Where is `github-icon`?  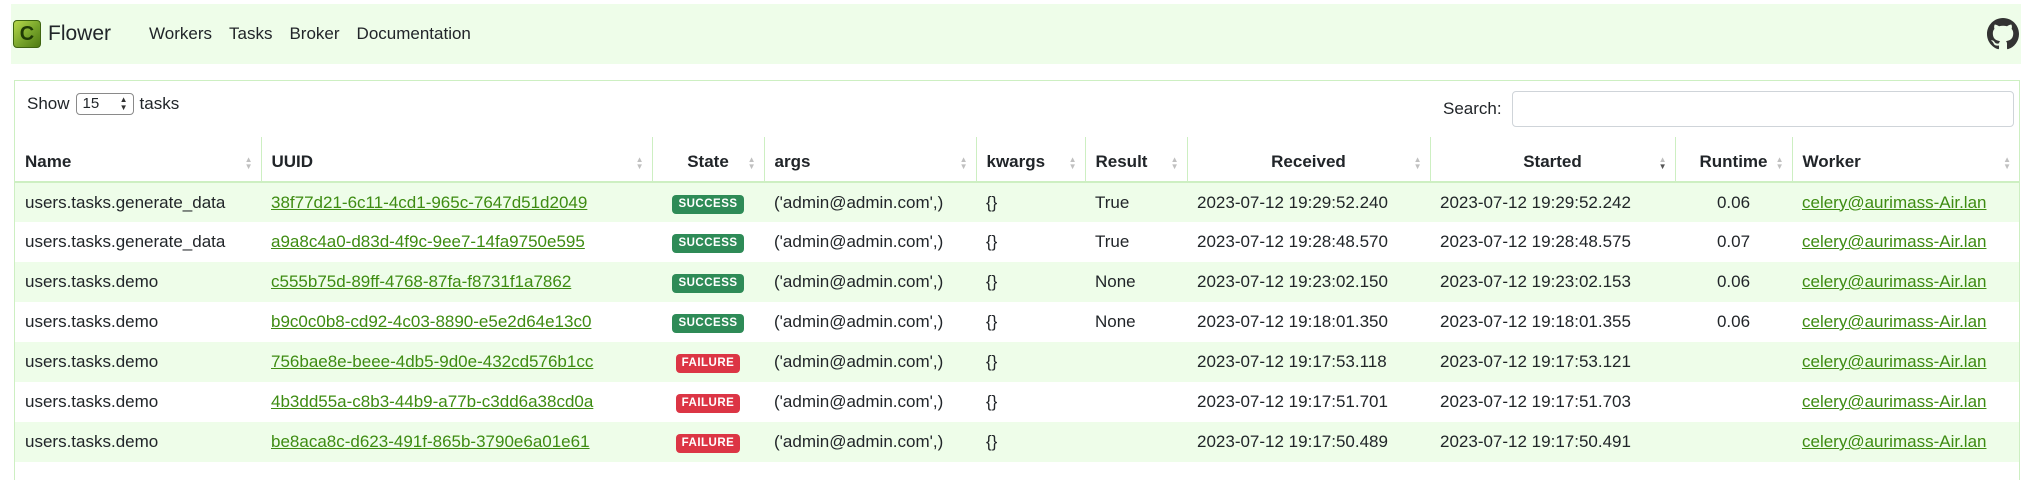
github-icon is located at coordinates (2003, 34).